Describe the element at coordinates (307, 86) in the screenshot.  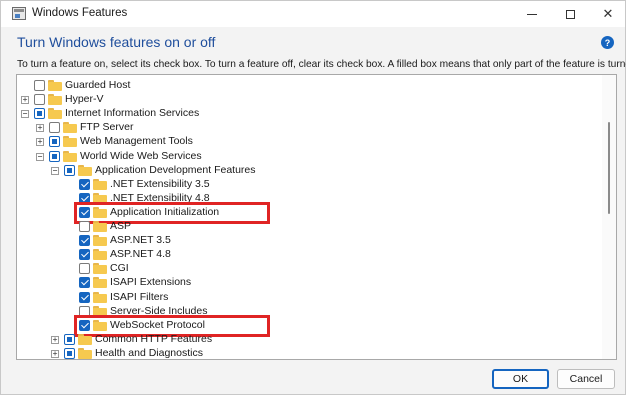
I see `feature-row: Guarded Host` at that location.